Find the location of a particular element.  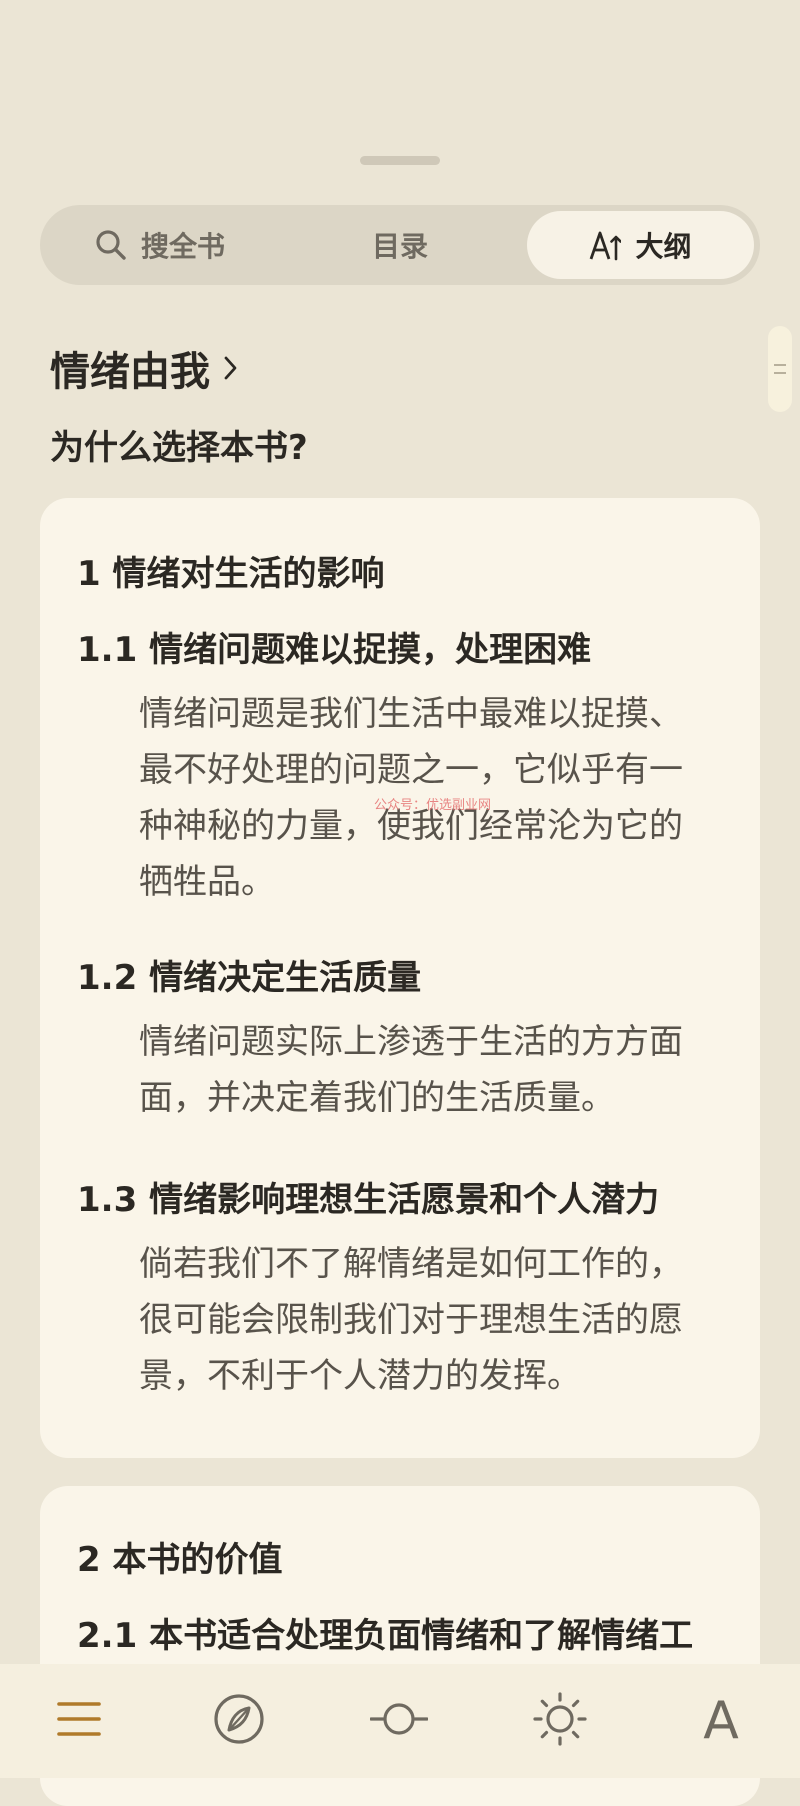

drag-handle is located at coordinates (400, 160).